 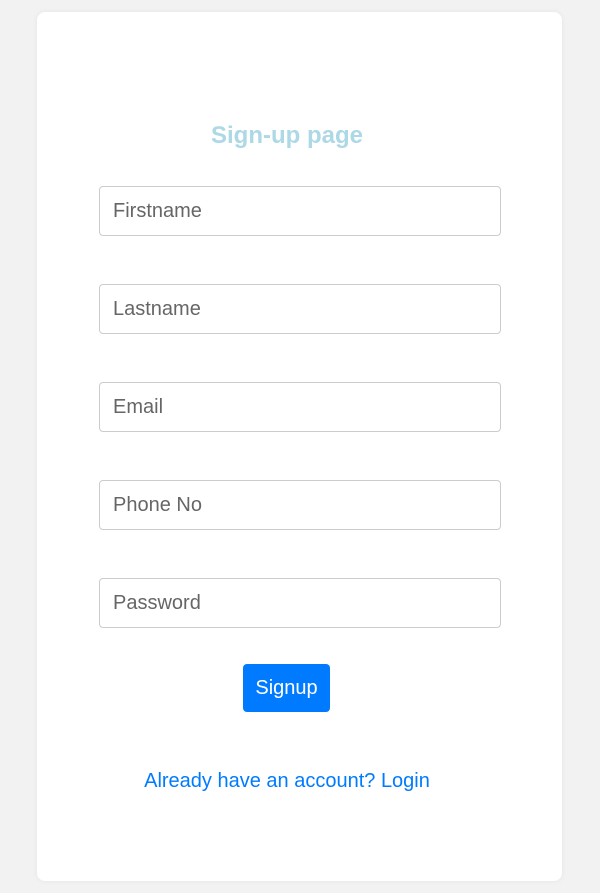 I want to click on phone-input, so click(x=300, y=505).